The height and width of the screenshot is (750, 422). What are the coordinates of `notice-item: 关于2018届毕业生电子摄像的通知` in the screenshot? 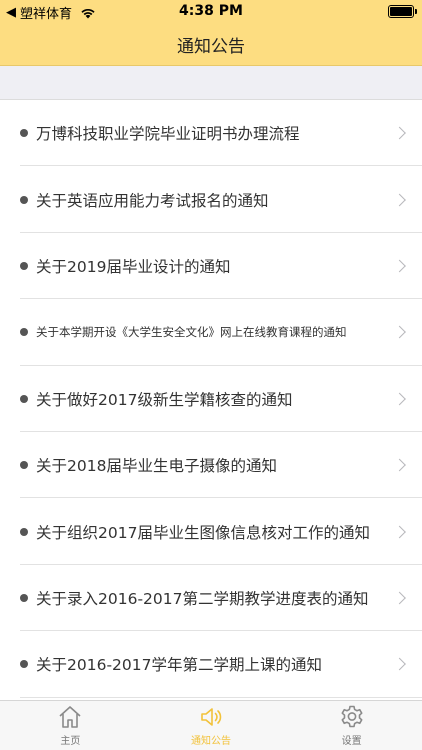 It's located at (211, 465).